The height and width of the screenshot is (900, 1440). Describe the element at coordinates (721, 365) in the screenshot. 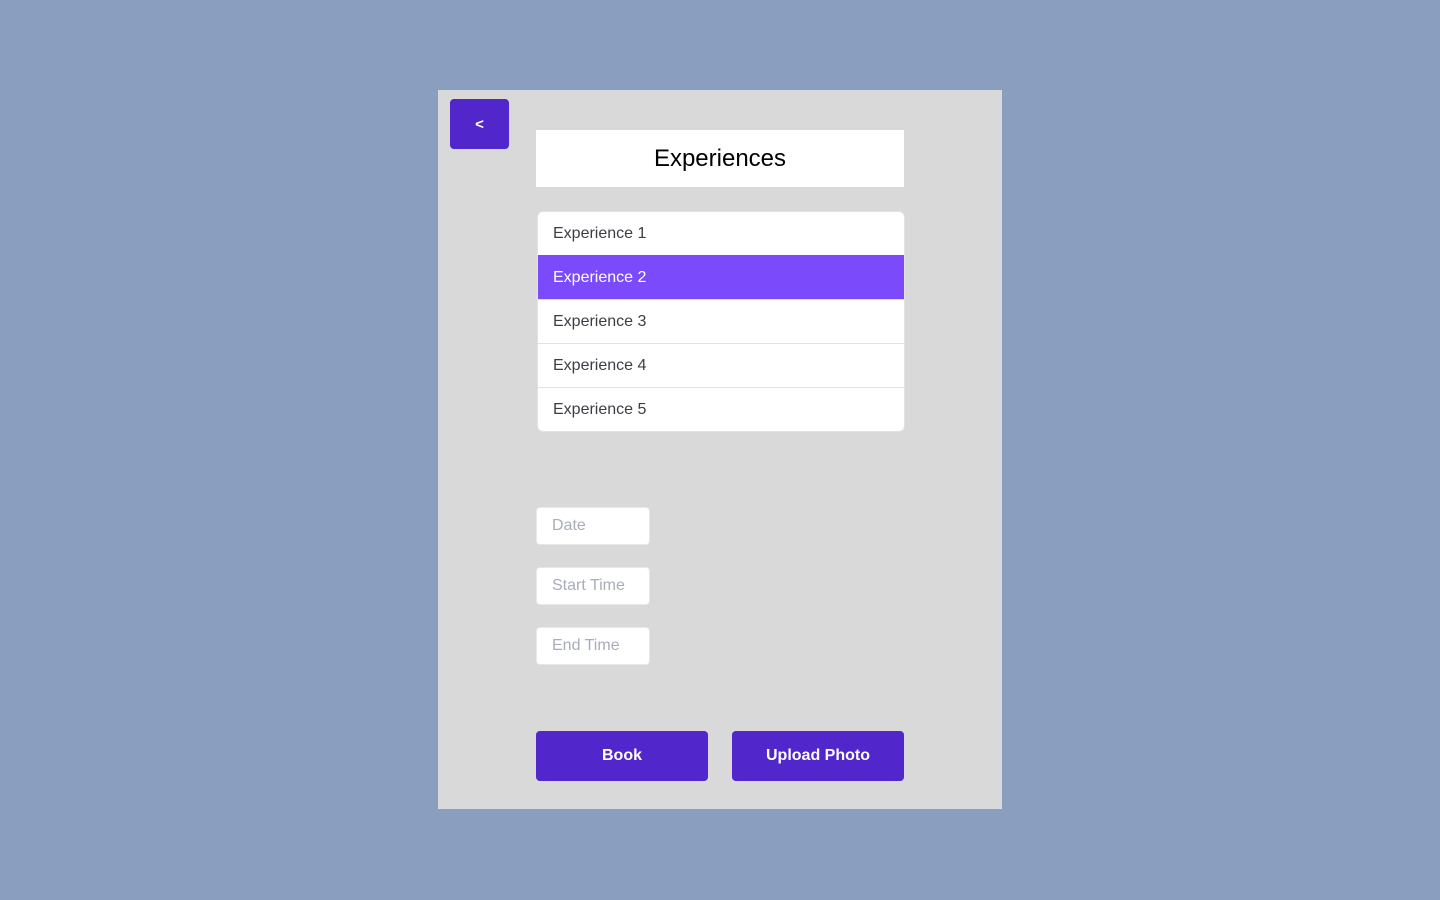

I see `list-item-experience-4: Experience 4` at that location.